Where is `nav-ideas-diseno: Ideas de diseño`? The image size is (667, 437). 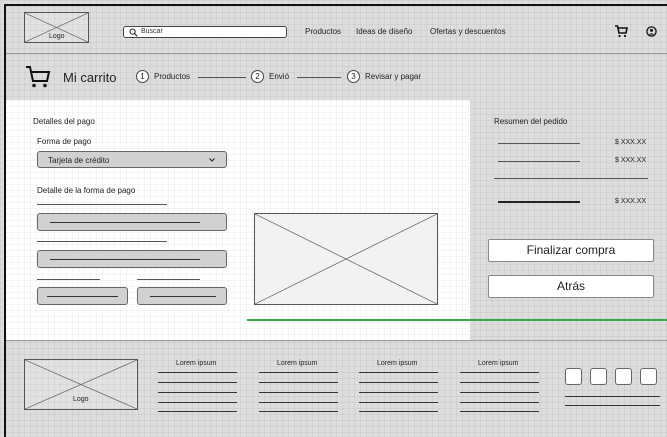
nav-ideas-diseno: Ideas de diseño is located at coordinates (384, 31).